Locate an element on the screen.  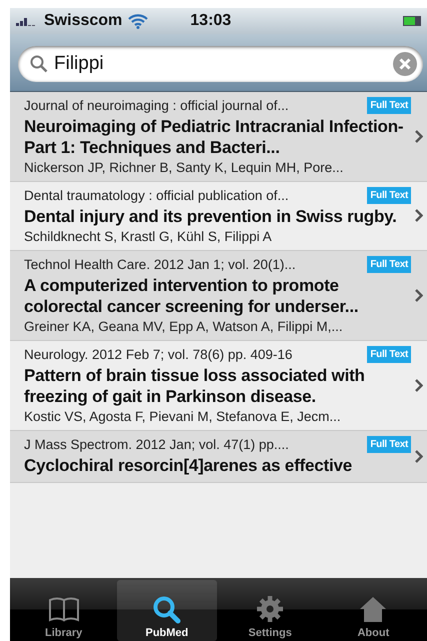
article-title: Dental injury and its prevention in Swiss rugby. is located at coordinates (211, 216).